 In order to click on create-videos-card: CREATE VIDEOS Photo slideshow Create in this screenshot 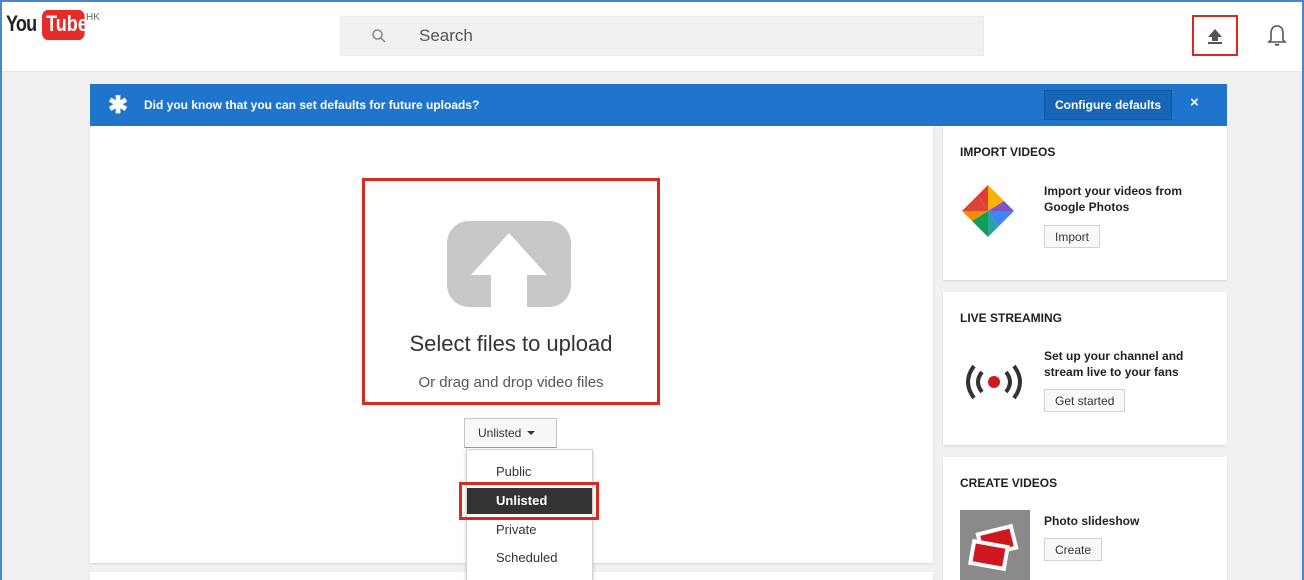, I will do `click(1085, 518)`.